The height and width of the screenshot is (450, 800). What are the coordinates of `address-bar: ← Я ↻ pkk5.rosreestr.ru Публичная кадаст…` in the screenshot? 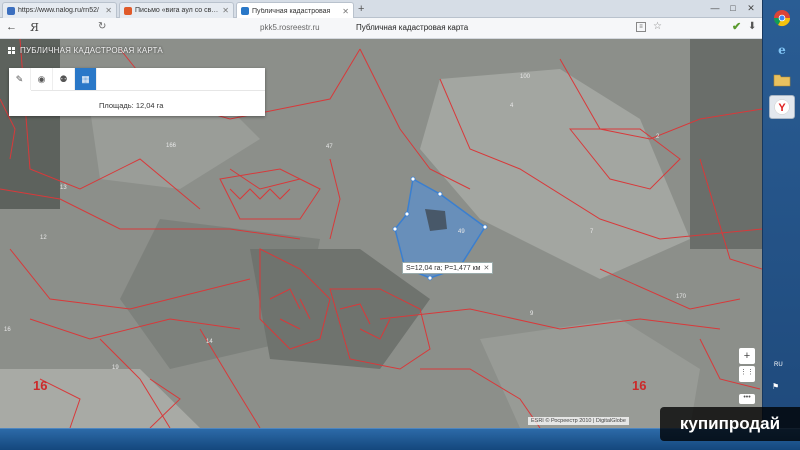 It's located at (381, 28).